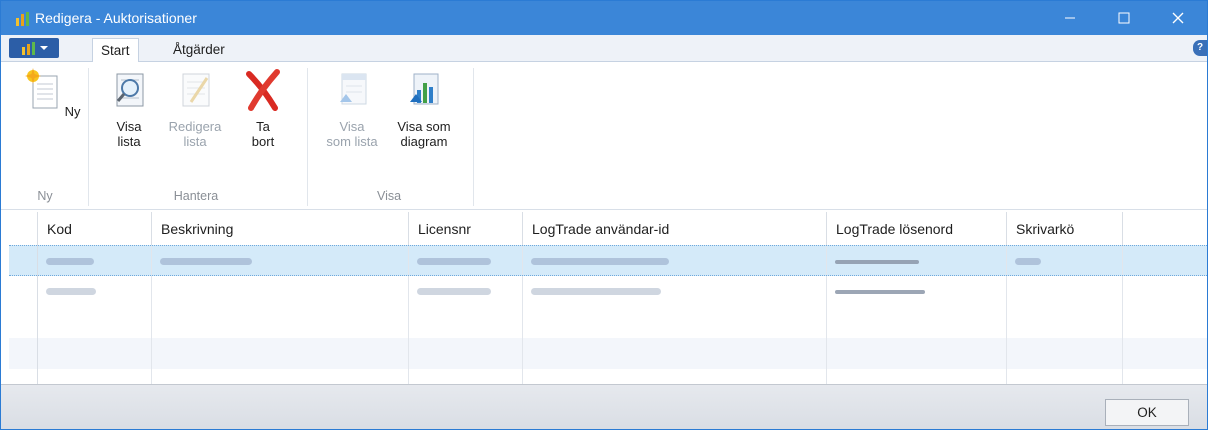 This screenshot has width=1208, height=430. Describe the element at coordinates (352, 141) in the screenshot. I see `view-as-list-label-2: som lista` at that location.